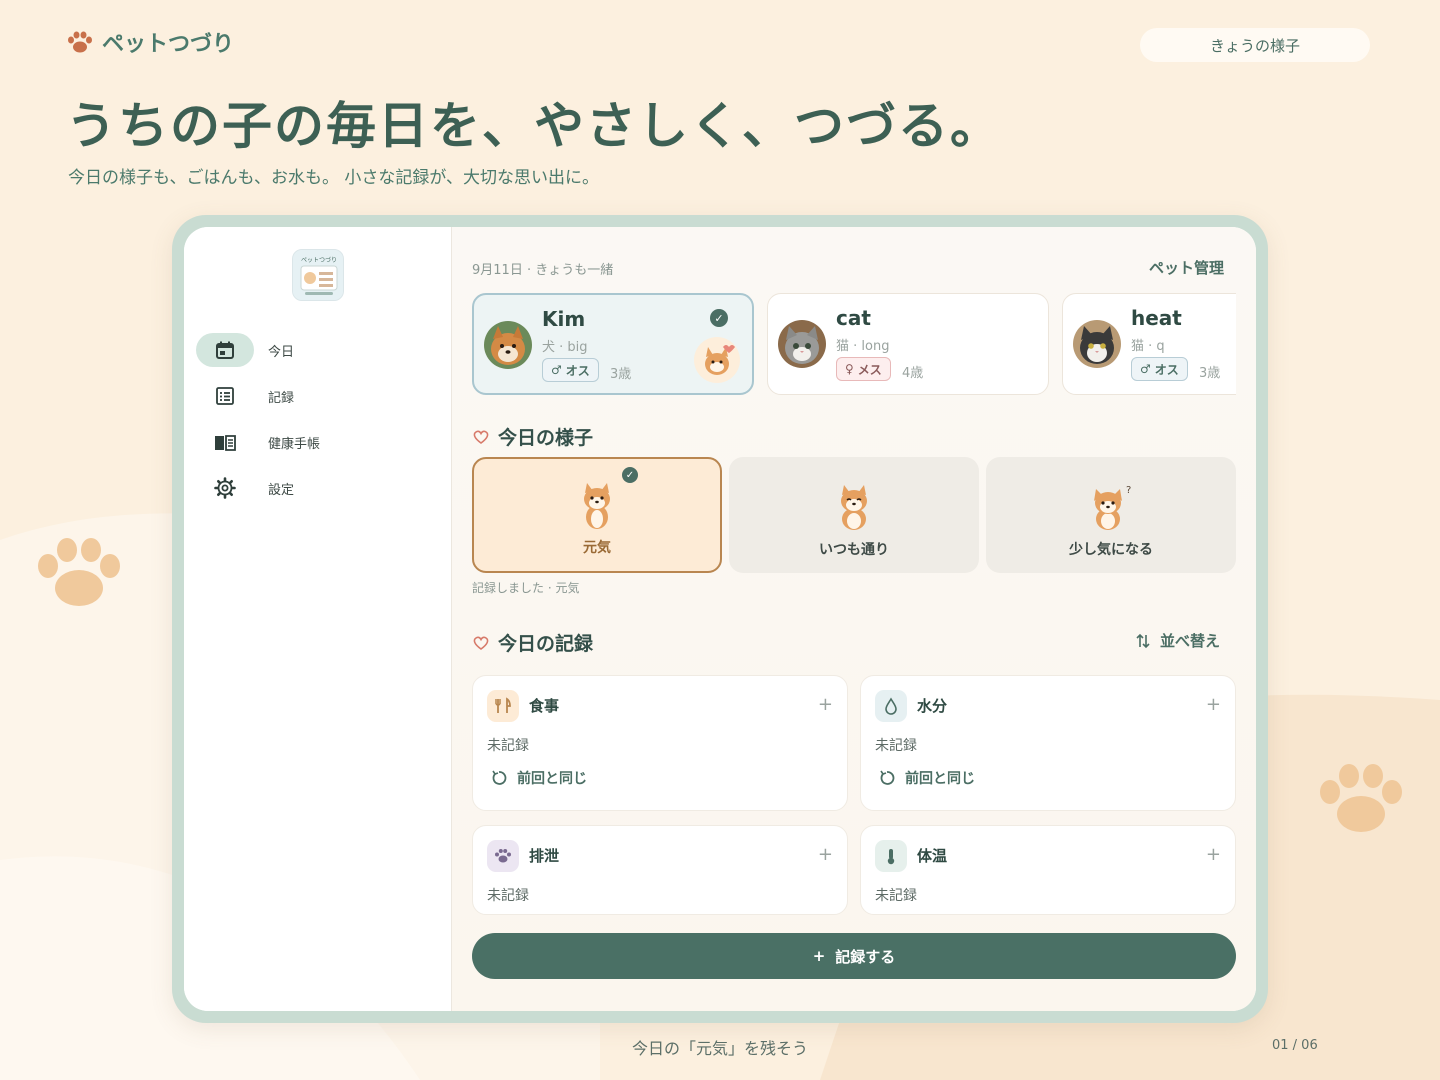 The width and height of the screenshot is (1440, 1080). Describe the element at coordinates (891, 706) in the screenshot. I see `water-drop-icon` at that location.